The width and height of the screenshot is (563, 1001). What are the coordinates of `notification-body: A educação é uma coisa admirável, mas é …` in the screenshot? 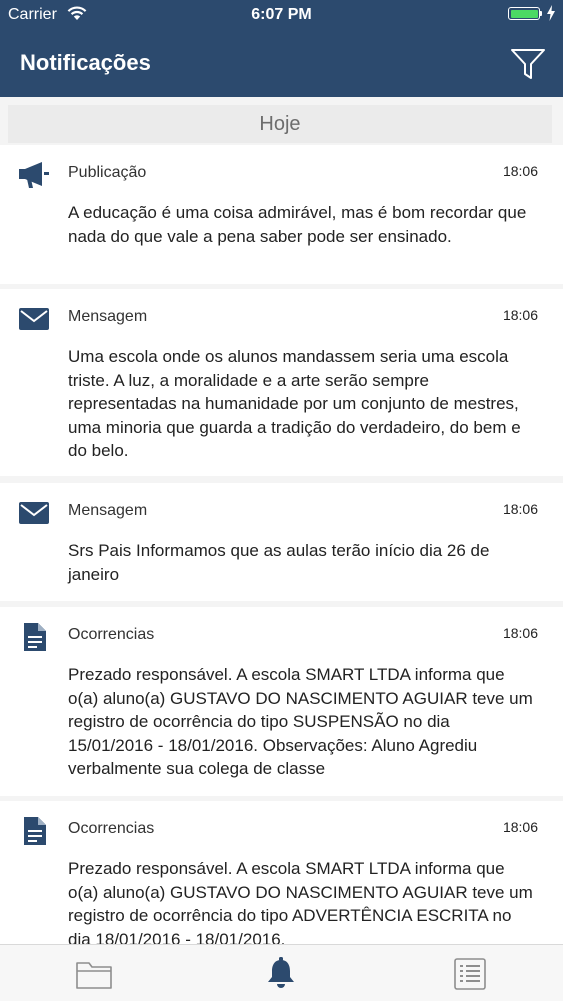 It's located at (297, 224).